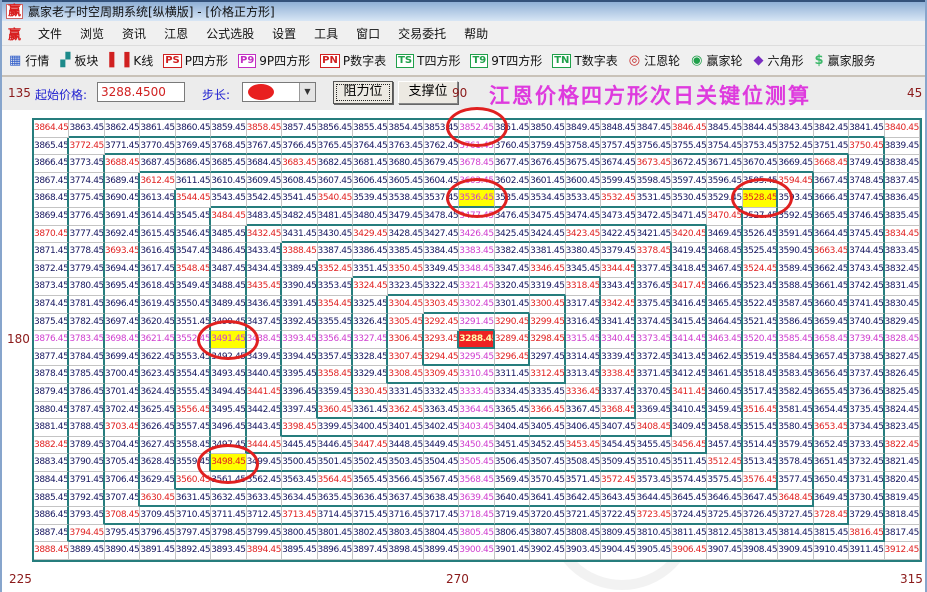 The width and height of the screenshot is (927, 592). I want to click on price-cell: 3308.45, so click(406, 375).